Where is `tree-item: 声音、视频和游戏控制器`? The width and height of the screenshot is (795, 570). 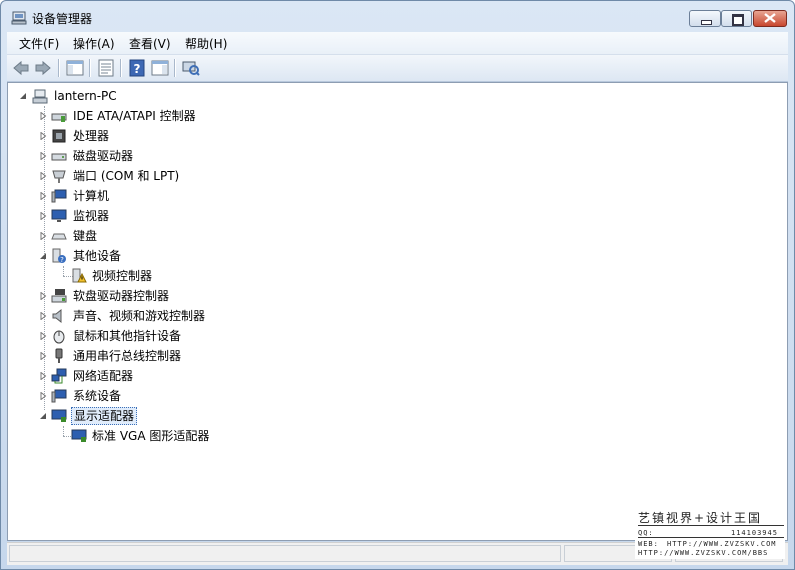 tree-item: 声音、视频和游戏控制器 is located at coordinates (158, 316).